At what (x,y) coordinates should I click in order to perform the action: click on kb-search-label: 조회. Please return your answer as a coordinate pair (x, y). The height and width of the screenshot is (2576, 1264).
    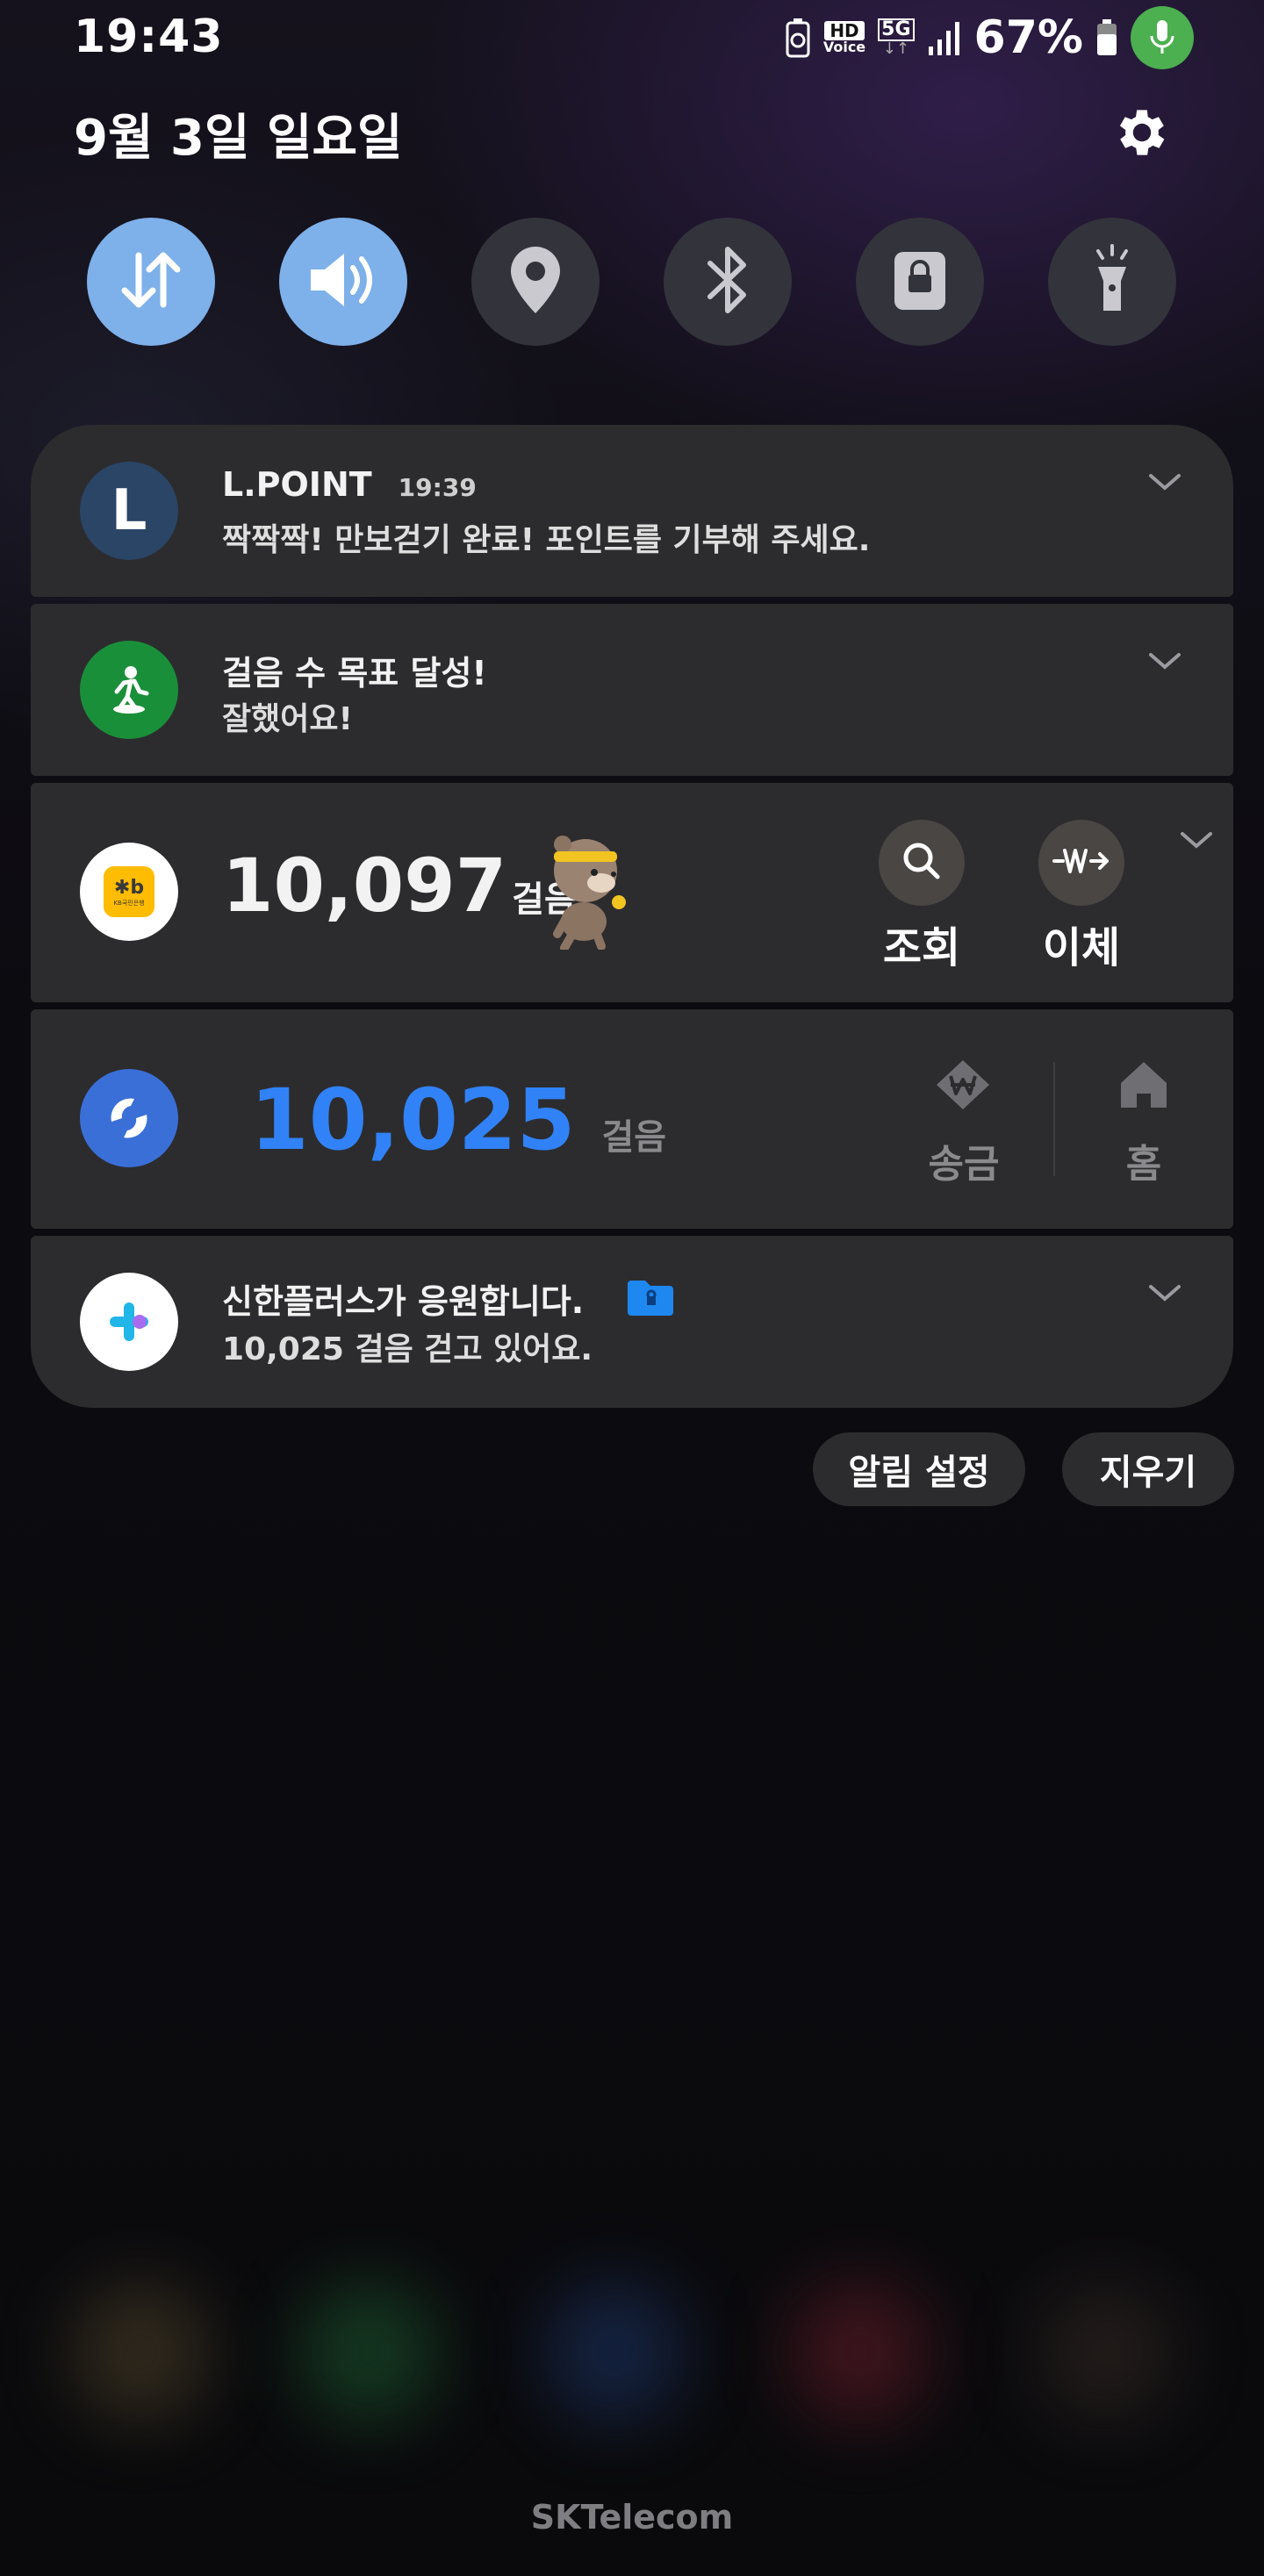
    Looking at the image, I should click on (922, 944).